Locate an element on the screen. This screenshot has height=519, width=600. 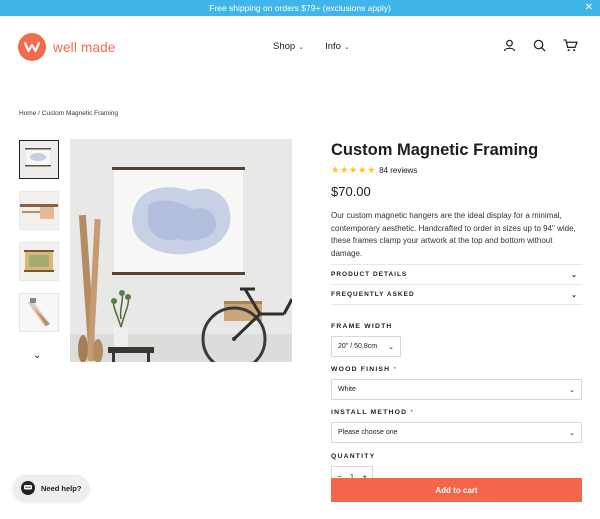
wood-finish-option: WOOD FINISH * White ⌄ is located at coordinates (456, 383).